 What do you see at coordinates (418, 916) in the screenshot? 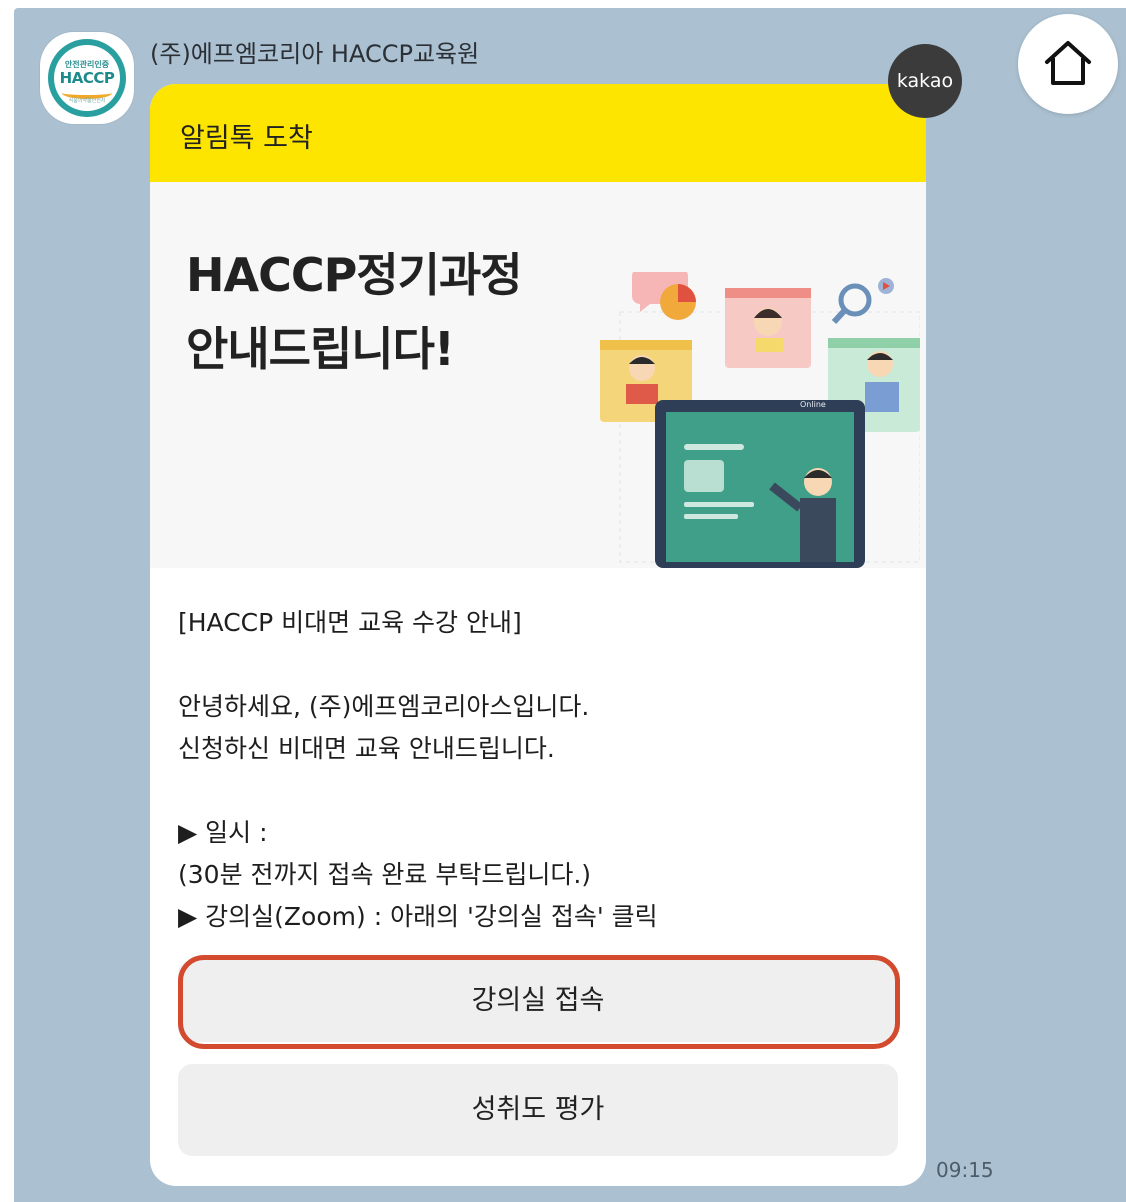
I see `message-line-zoom: ▶ 강의실(Zoom) : 아래의 '강의실 접속' 클릭` at bounding box center [418, 916].